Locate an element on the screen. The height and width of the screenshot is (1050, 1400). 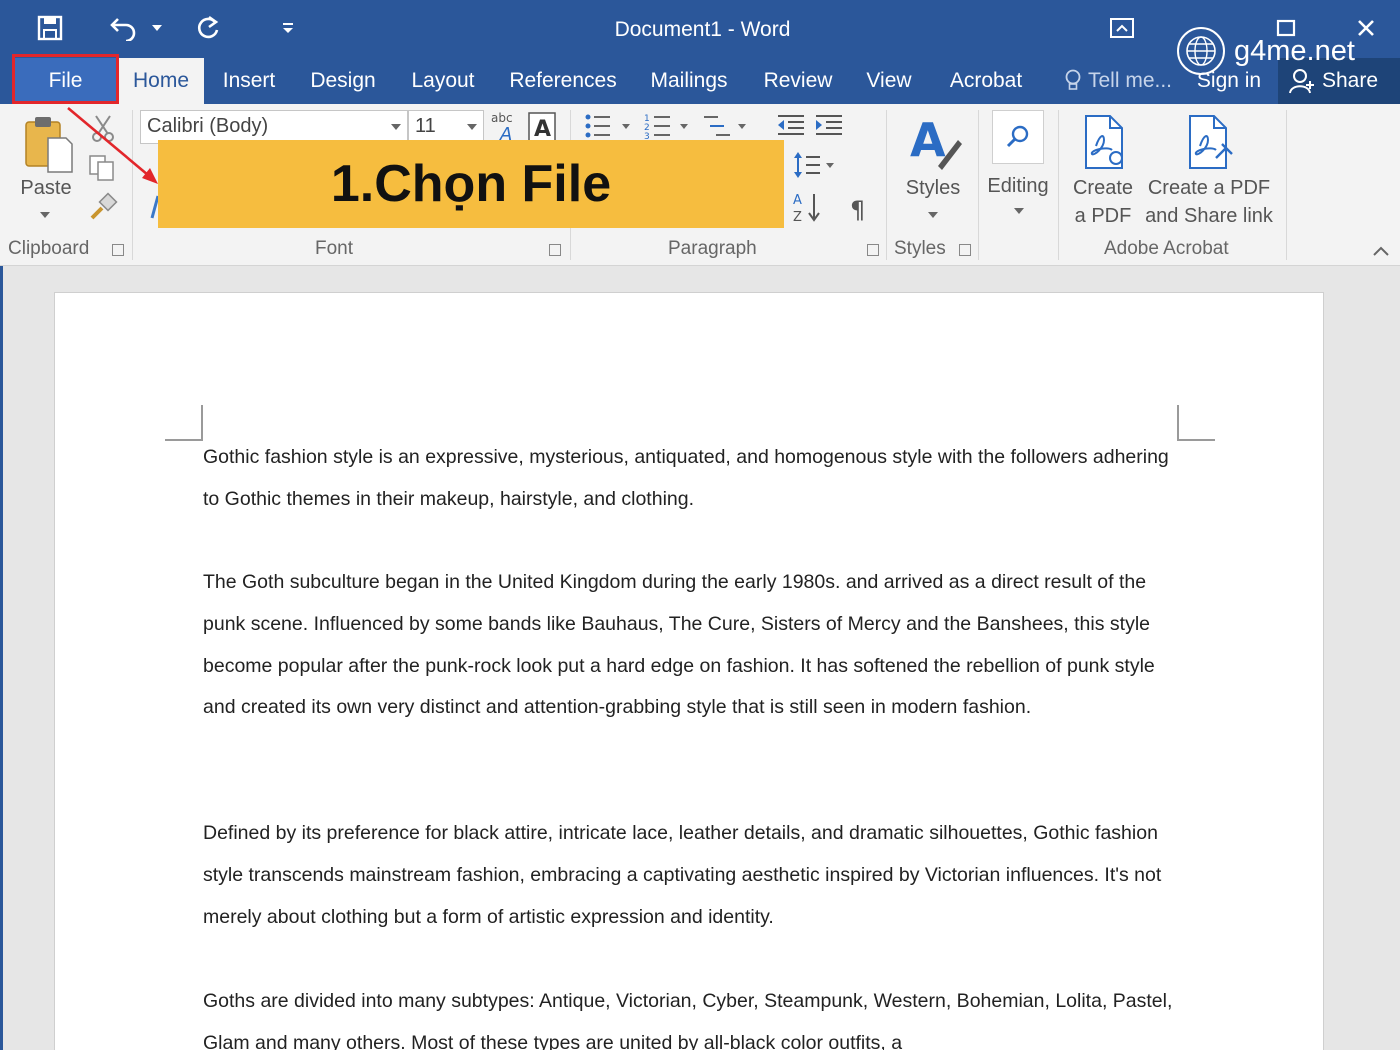
styles-launcher-icon is located at coordinates (965, 250).